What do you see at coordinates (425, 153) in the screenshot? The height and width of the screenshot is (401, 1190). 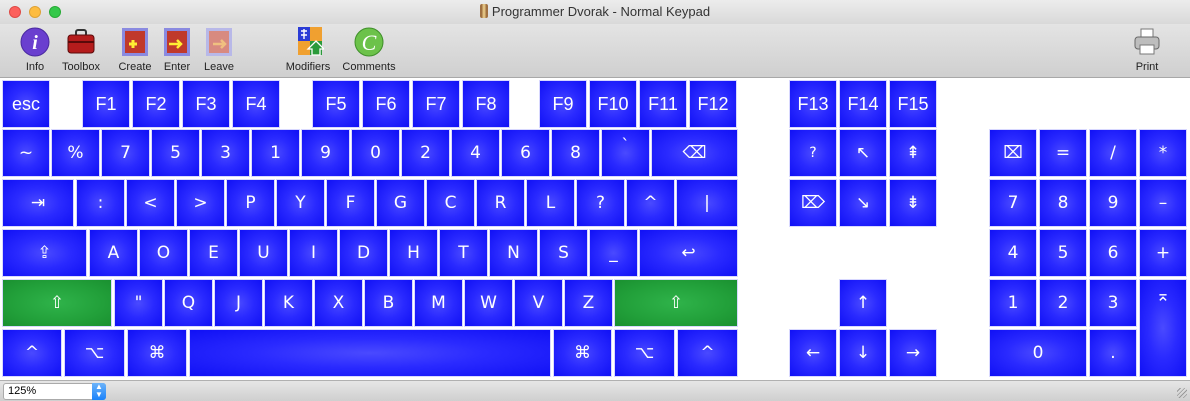 I see `key-2: 2` at bounding box center [425, 153].